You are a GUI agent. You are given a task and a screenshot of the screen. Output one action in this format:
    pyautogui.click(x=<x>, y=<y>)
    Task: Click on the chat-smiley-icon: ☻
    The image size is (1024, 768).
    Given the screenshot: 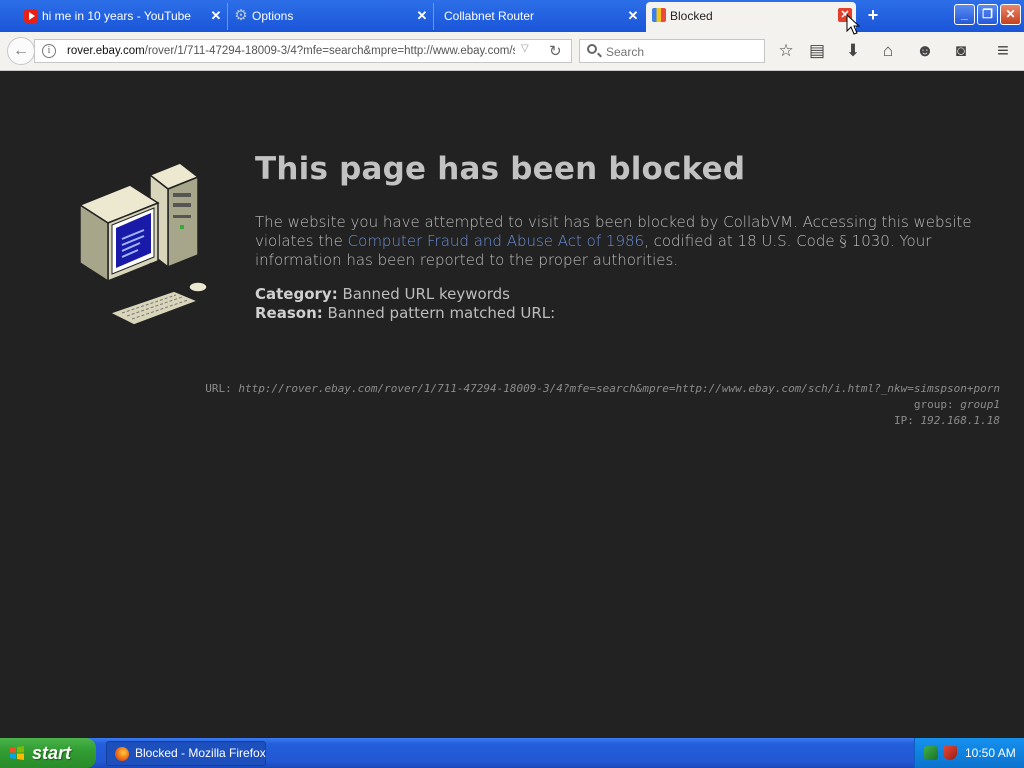 What is the action you would take?
    pyautogui.click(x=925, y=51)
    